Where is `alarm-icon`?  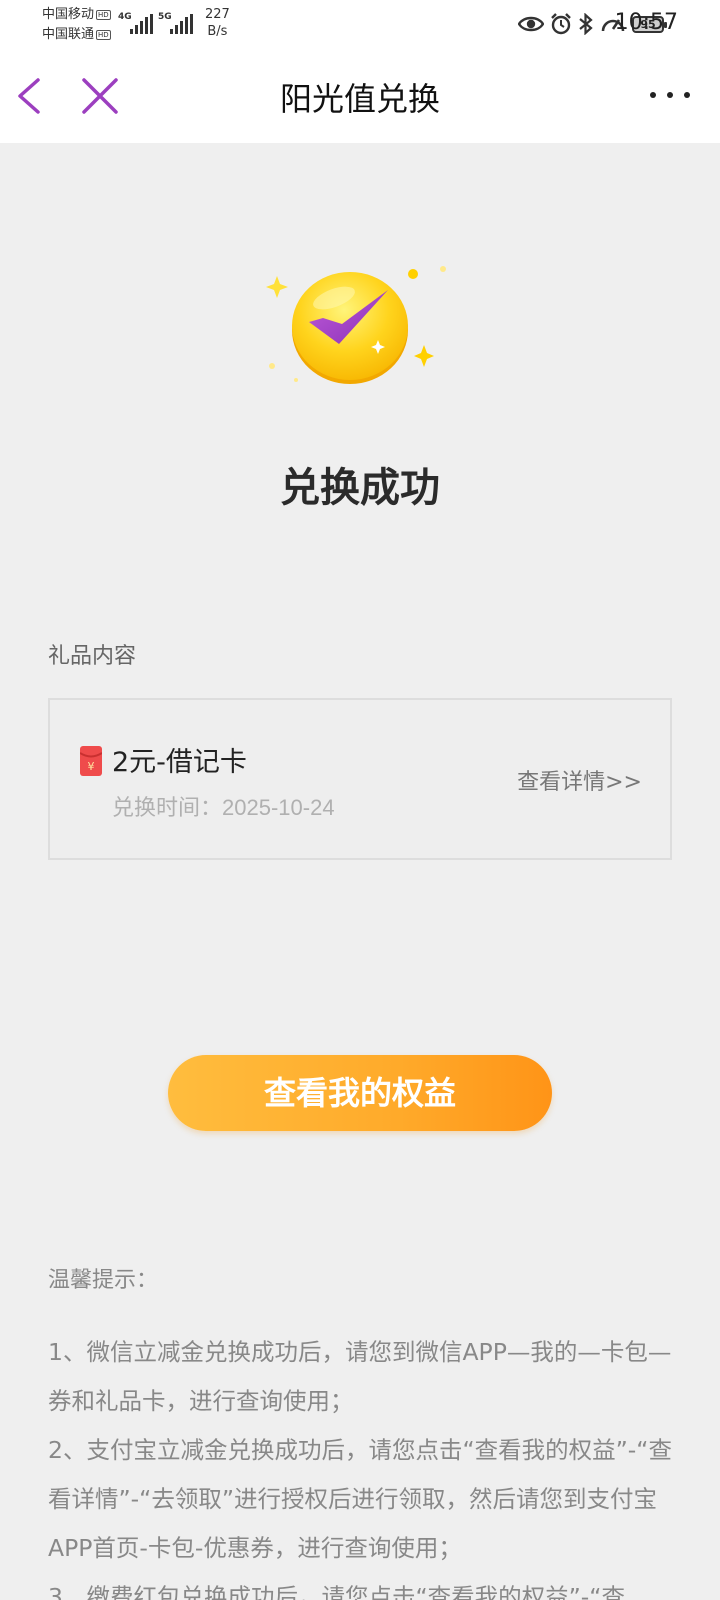 alarm-icon is located at coordinates (561, 24).